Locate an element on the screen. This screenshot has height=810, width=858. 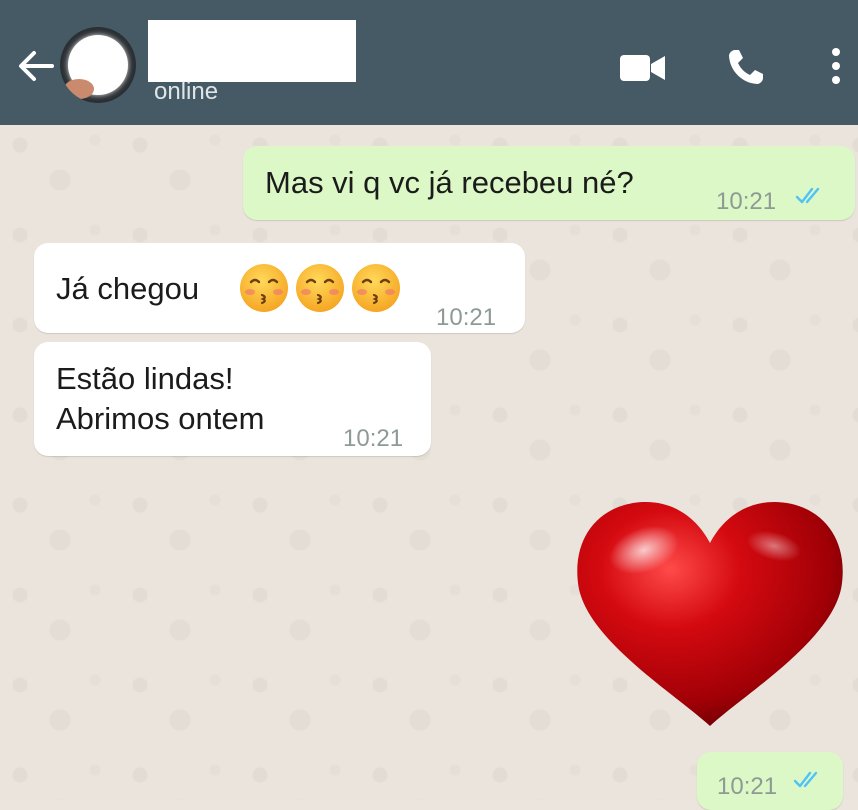
message-text-line: Estão lindas! is located at coordinates (145, 378).